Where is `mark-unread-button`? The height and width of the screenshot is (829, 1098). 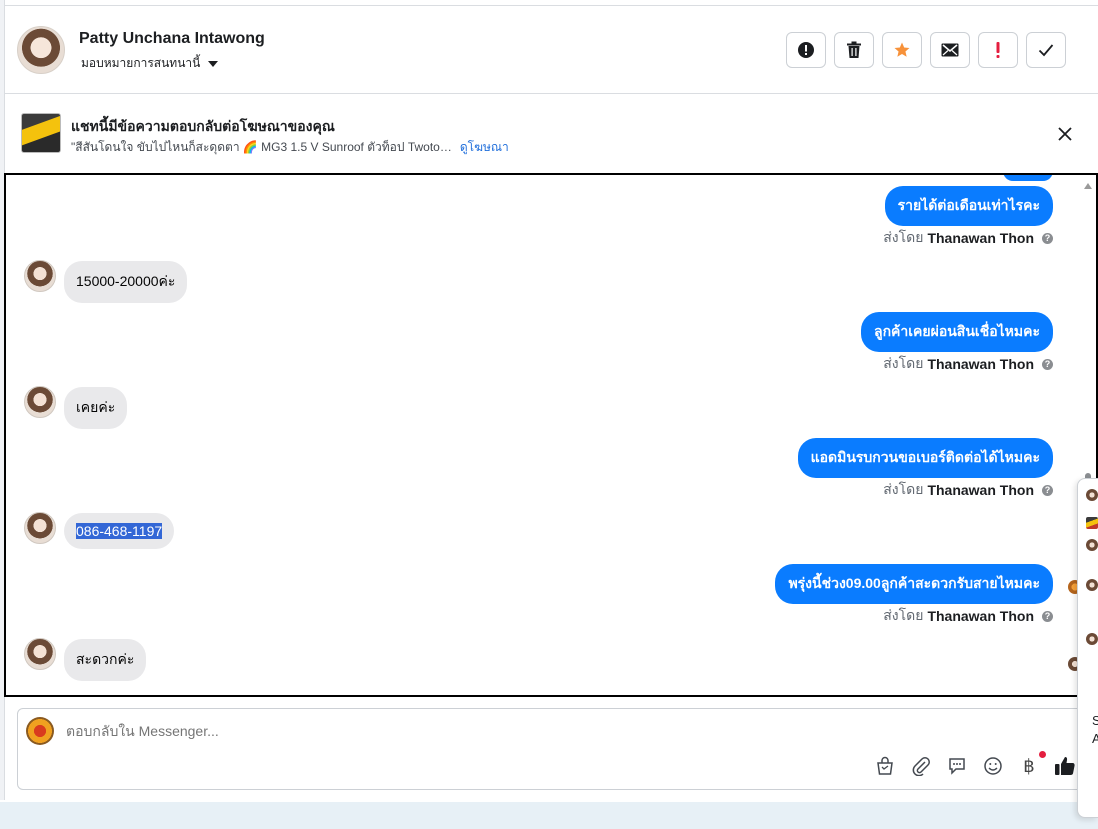 mark-unread-button is located at coordinates (950, 50).